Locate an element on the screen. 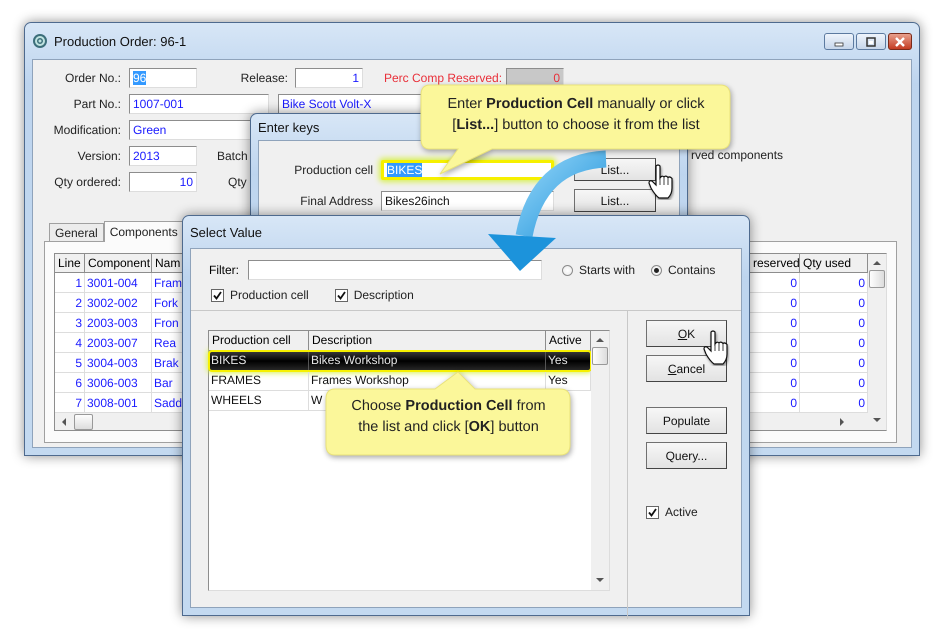 The image size is (942, 640). window-title: Select Value is located at coordinates (226, 232).